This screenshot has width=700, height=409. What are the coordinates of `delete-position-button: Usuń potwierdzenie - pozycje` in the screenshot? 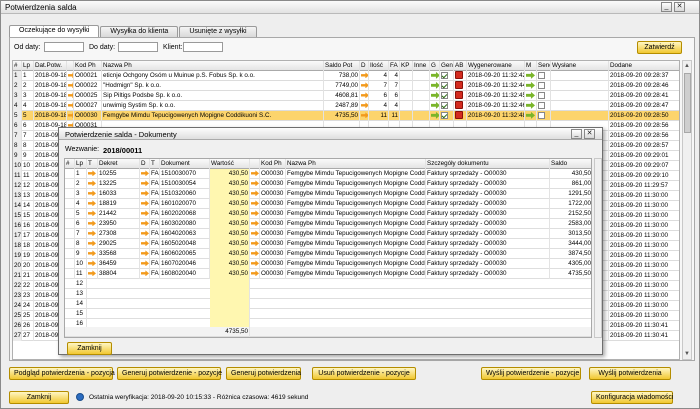 It's located at (364, 373).